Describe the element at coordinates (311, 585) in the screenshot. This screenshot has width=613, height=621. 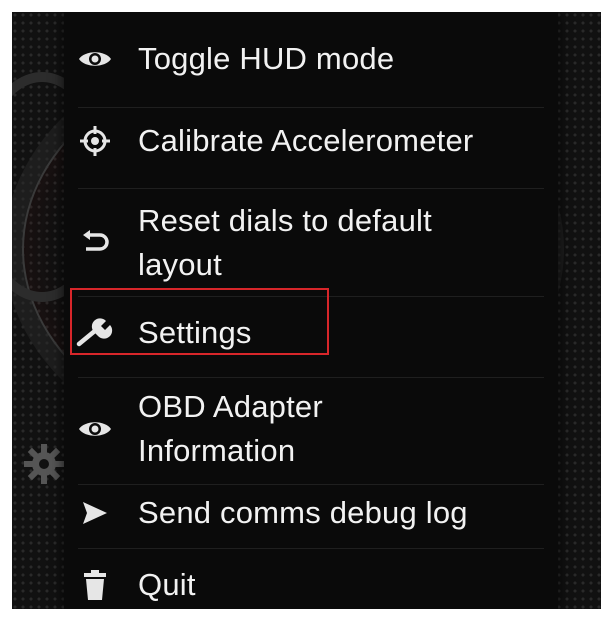
I see `menu-item-quit: Quit` at that location.